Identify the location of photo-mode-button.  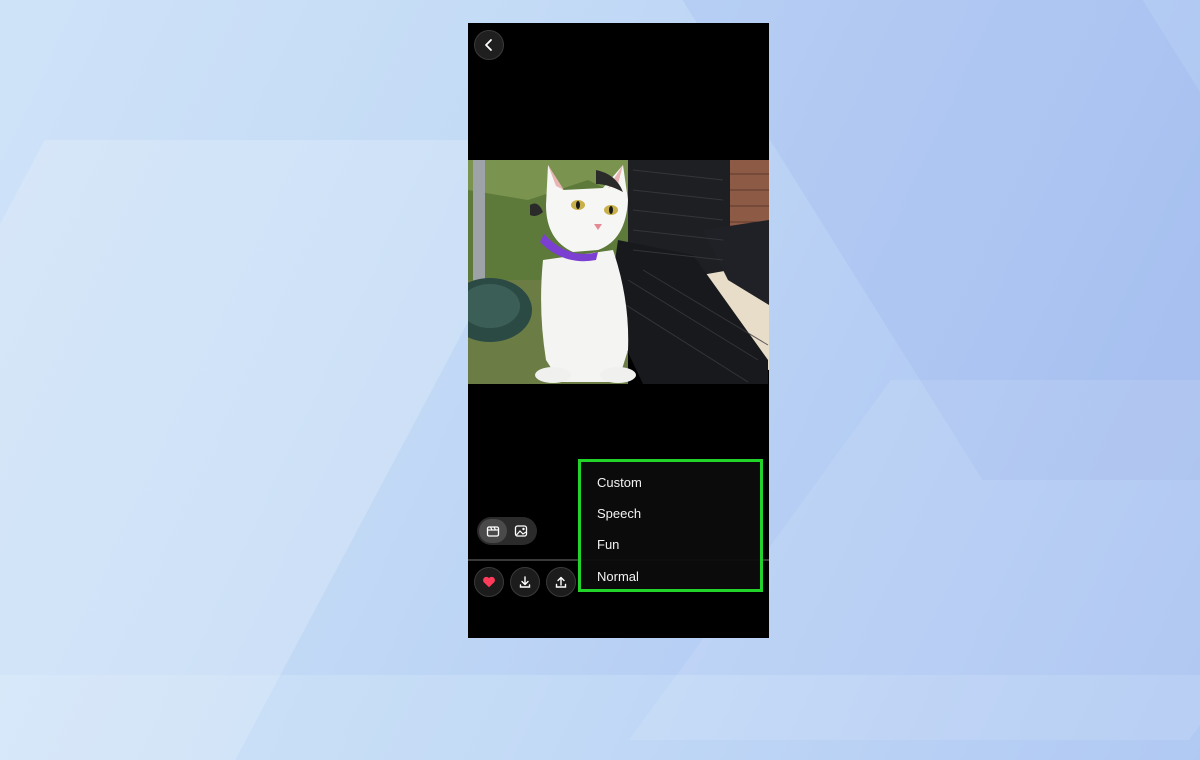
(521, 531).